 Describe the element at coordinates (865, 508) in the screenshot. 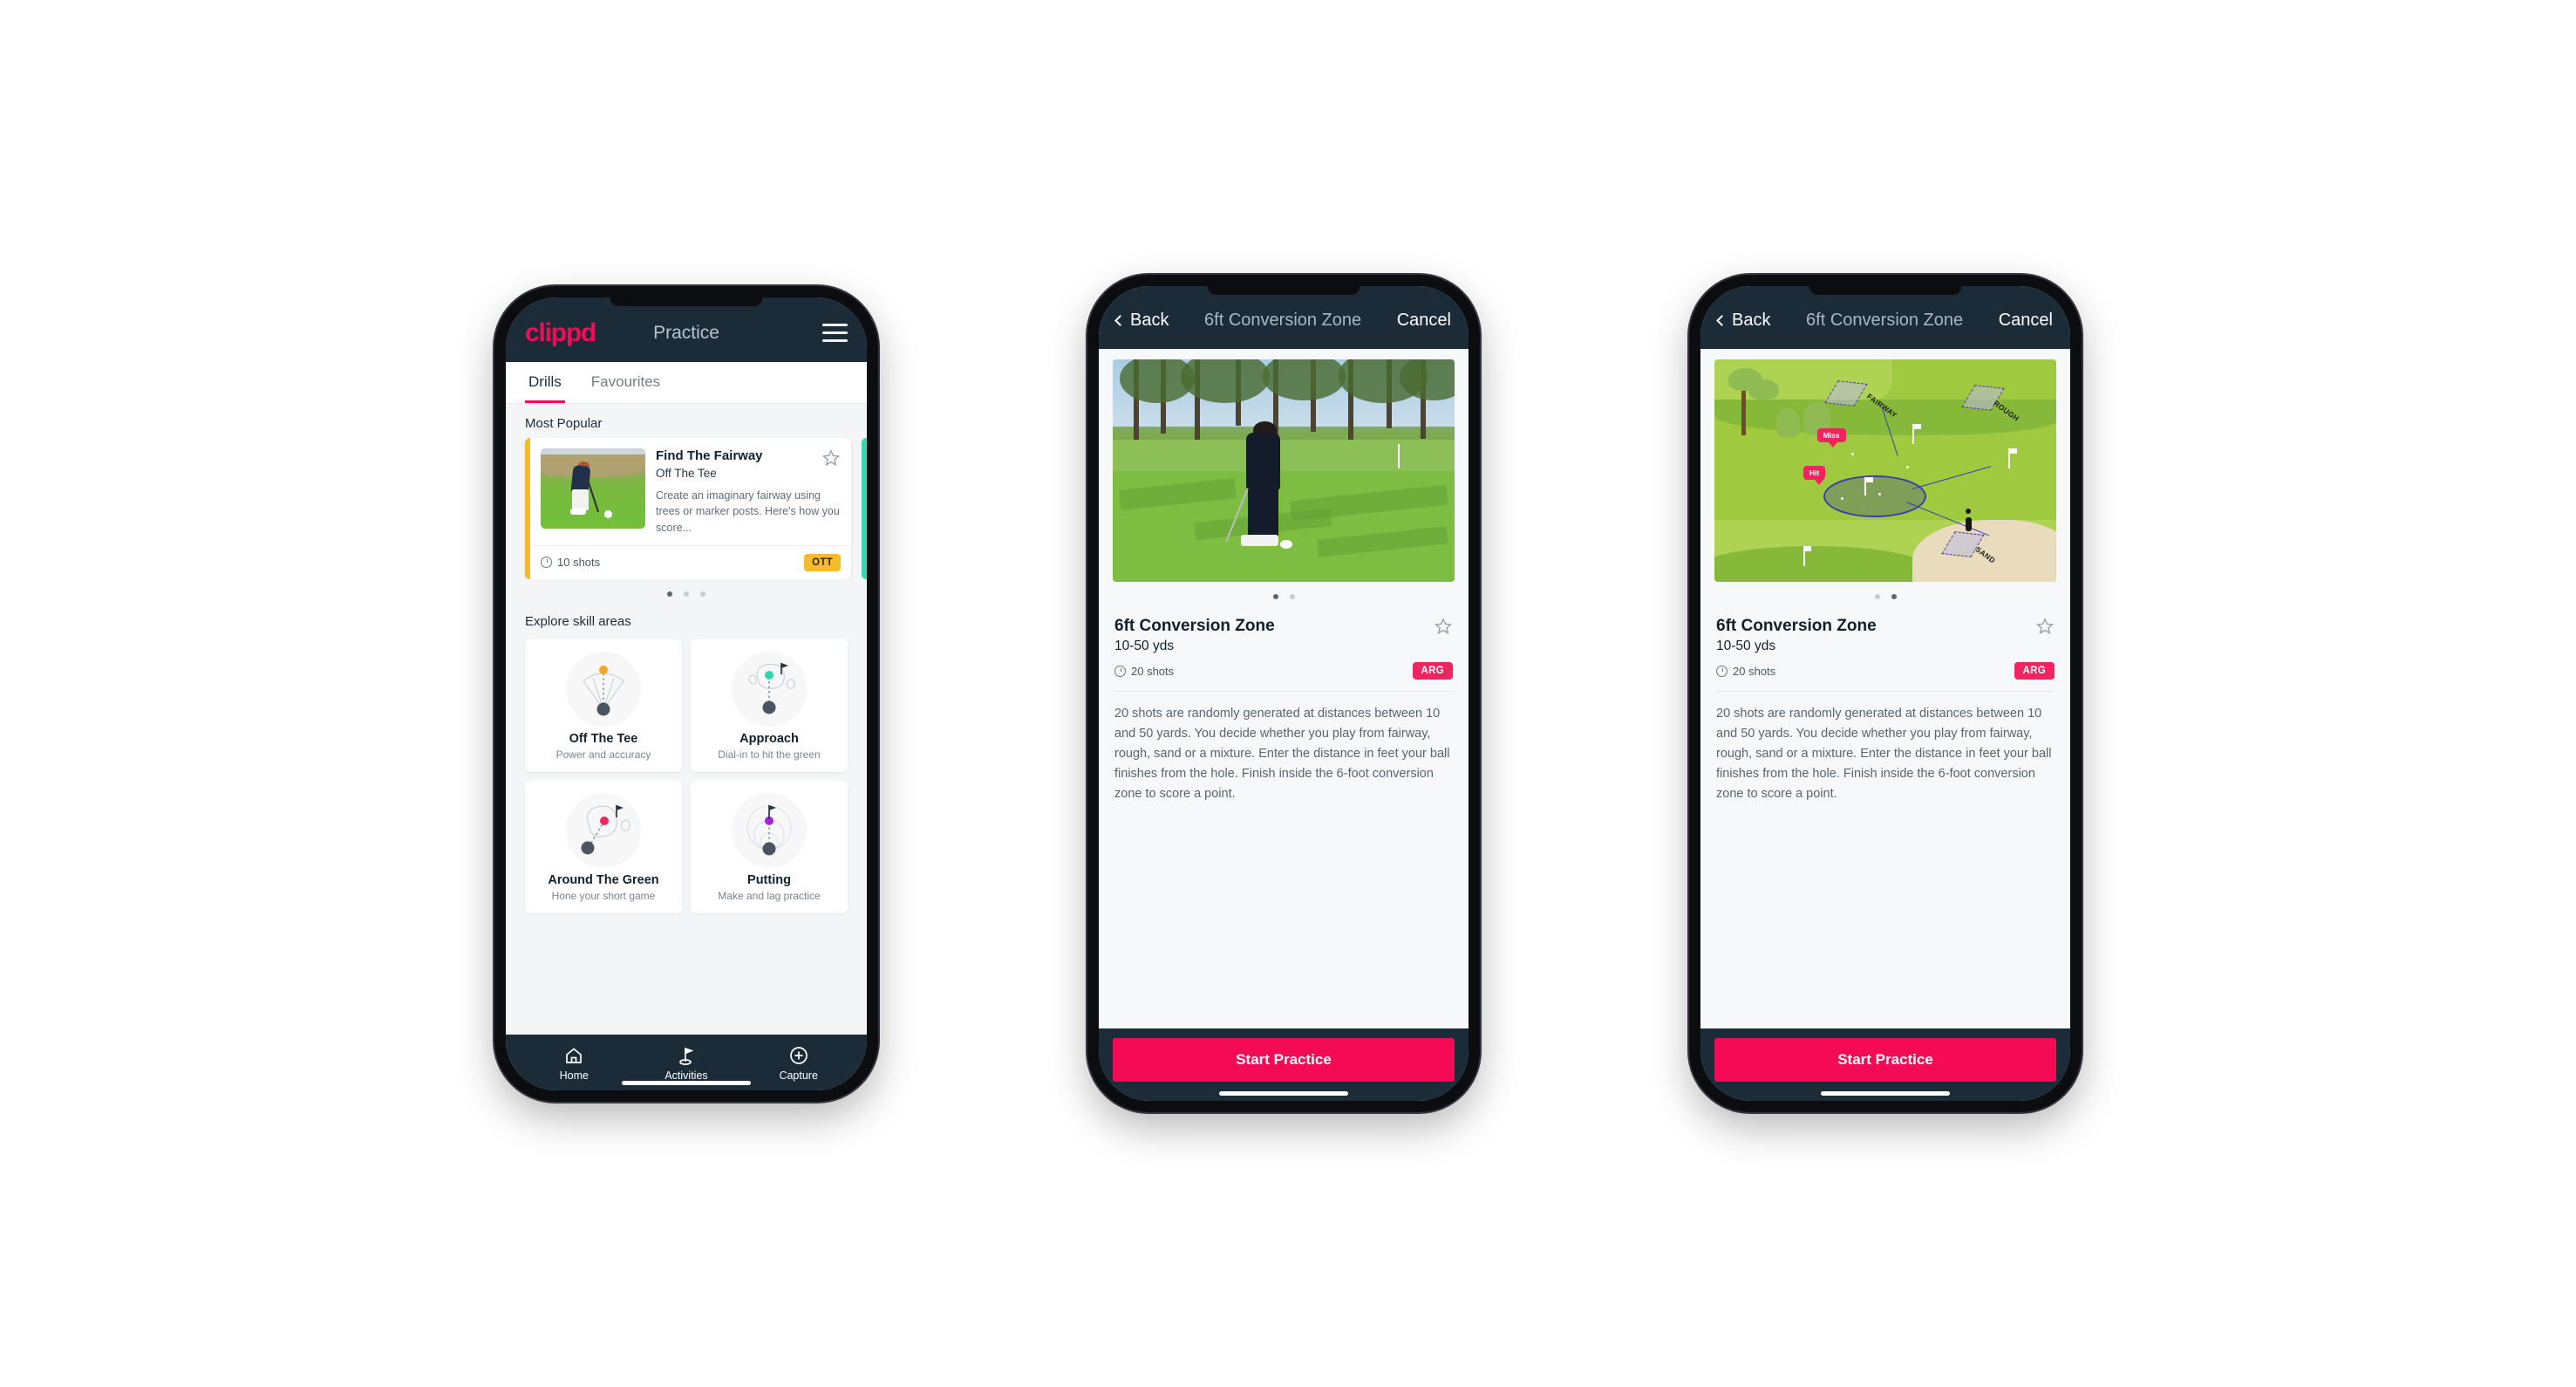

I see `drill-card-next-peek` at that location.